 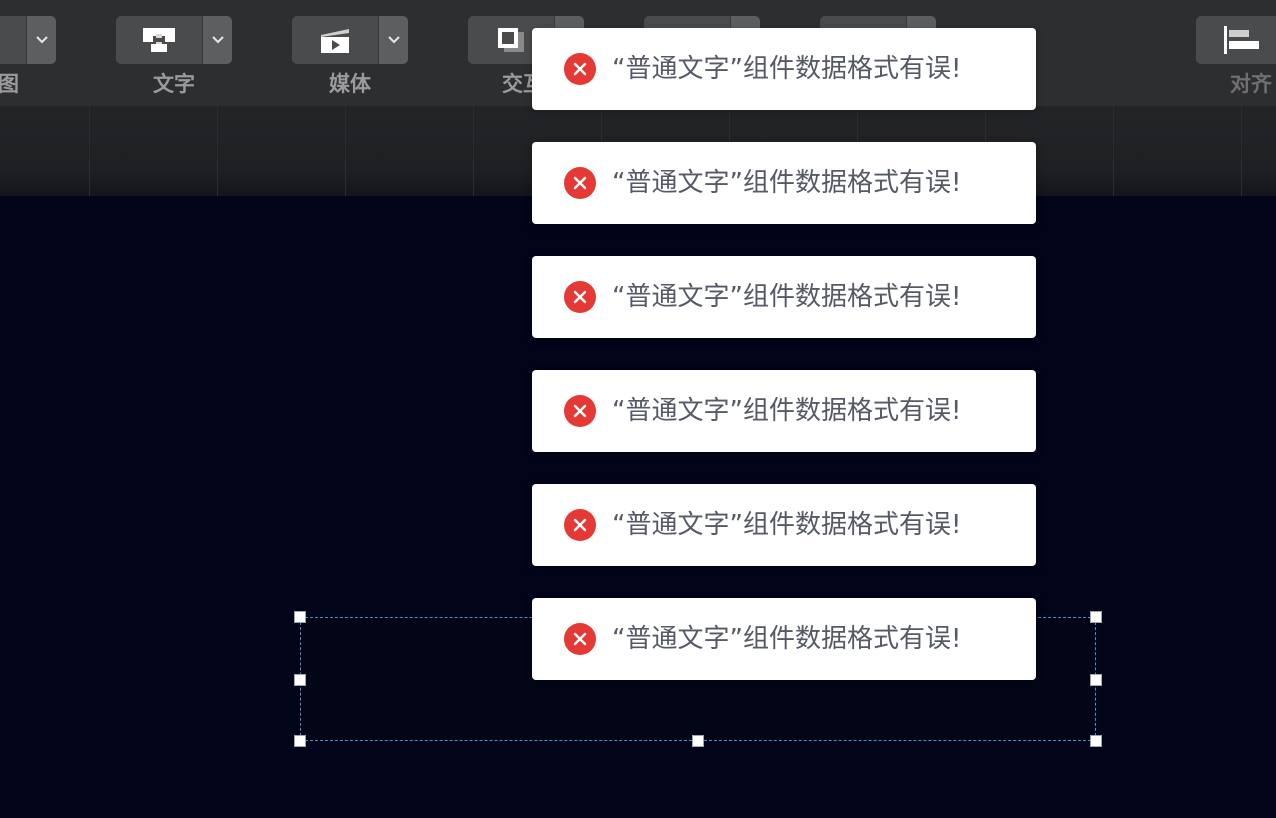 I want to click on align-tool-button, so click(x=1236, y=40).